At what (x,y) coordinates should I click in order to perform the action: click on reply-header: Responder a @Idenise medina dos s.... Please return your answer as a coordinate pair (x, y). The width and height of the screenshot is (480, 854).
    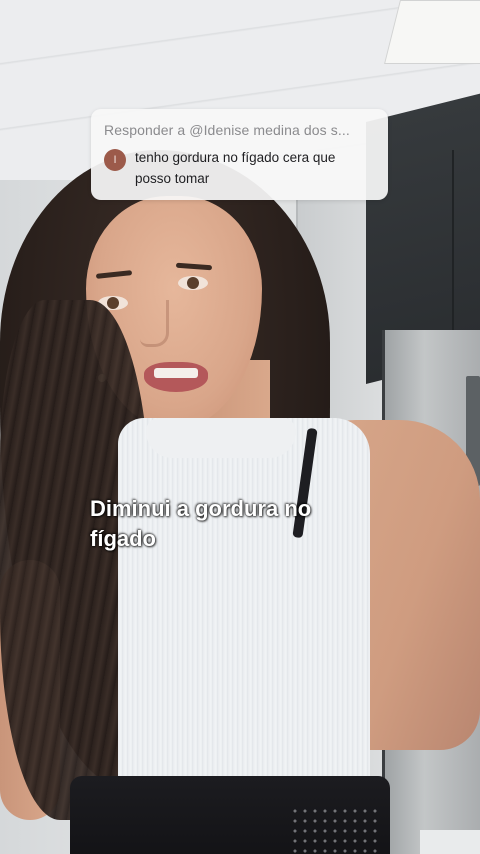
    Looking at the image, I should click on (227, 130).